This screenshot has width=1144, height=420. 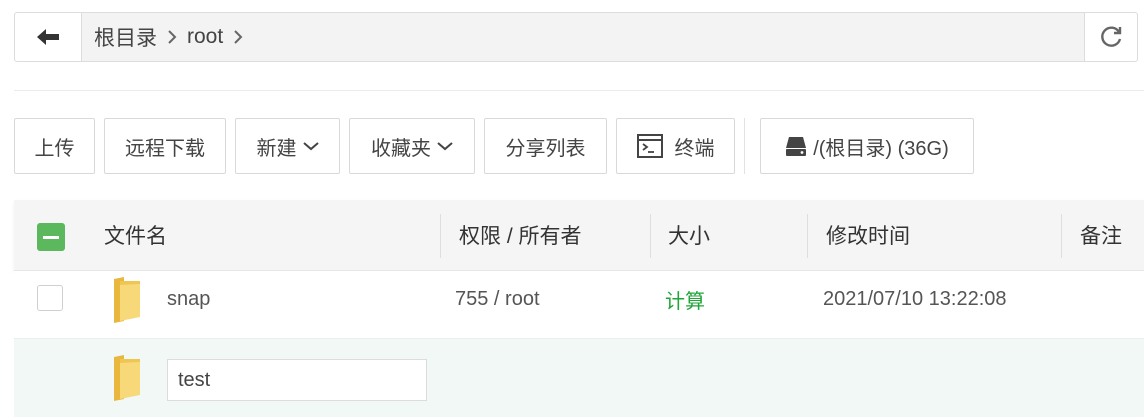 What do you see at coordinates (685, 299) in the screenshot?
I see `calc-size-link: 计算` at bounding box center [685, 299].